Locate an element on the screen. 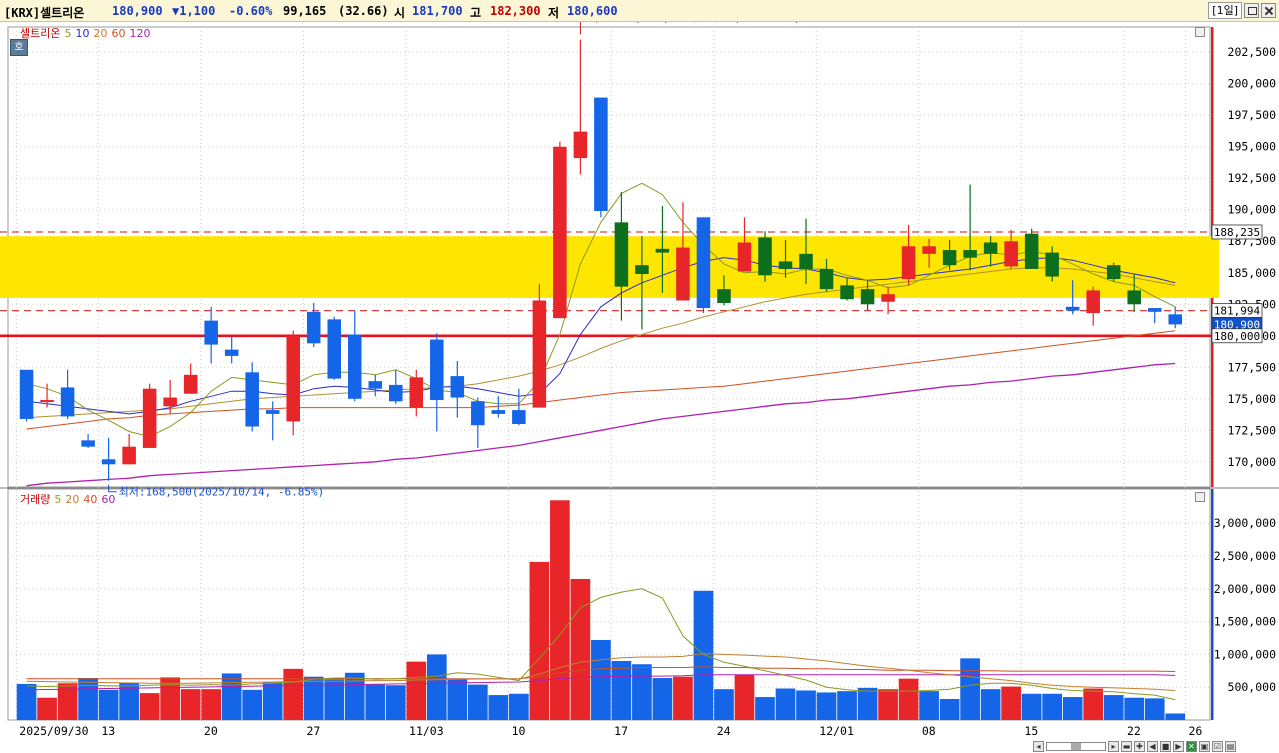 The width and height of the screenshot is (1279, 753). scroll-thumb is located at coordinates (1076, 746).